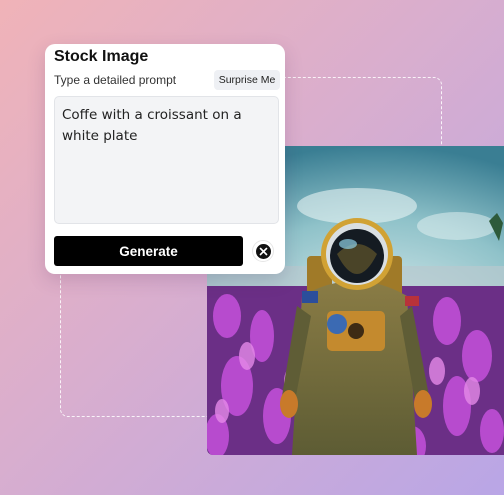 The height and width of the screenshot is (495, 504). I want to click on surprise-me-button: Surprise Me, so click(247, 80).